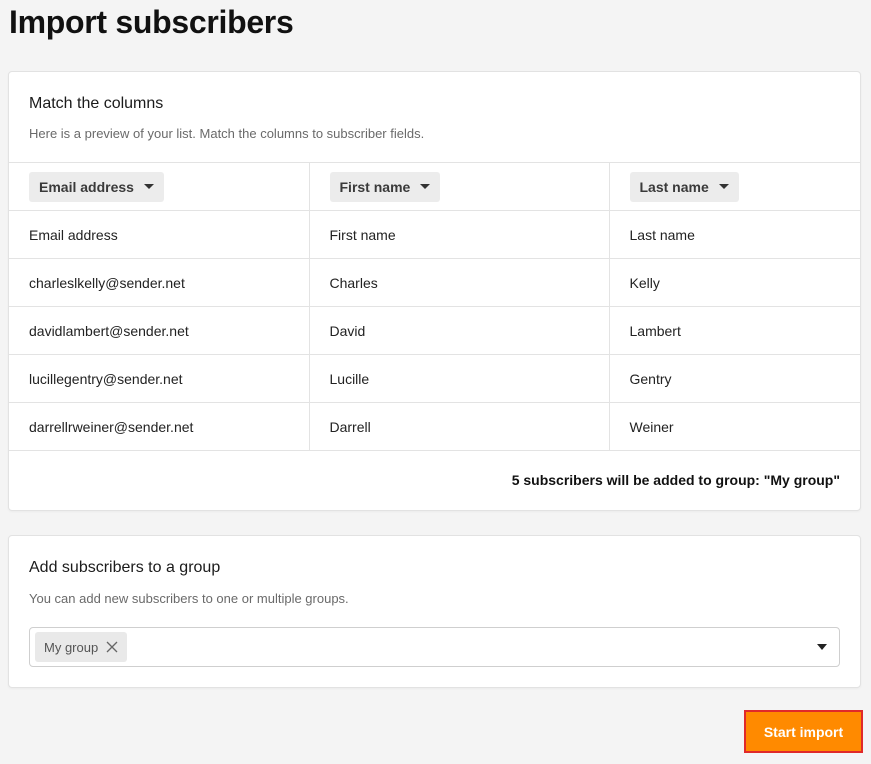  Describe the element at coordinates (734, 282) in the screenshot. I see `table-cell: Kelly` at that location.